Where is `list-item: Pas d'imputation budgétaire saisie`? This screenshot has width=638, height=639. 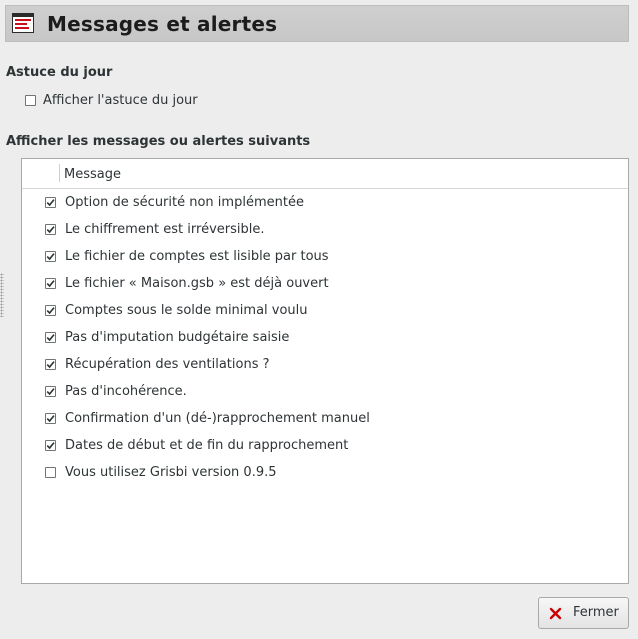
list-item: Pas d'imputation budgétaire saisie is located at coordinates (325, 336).